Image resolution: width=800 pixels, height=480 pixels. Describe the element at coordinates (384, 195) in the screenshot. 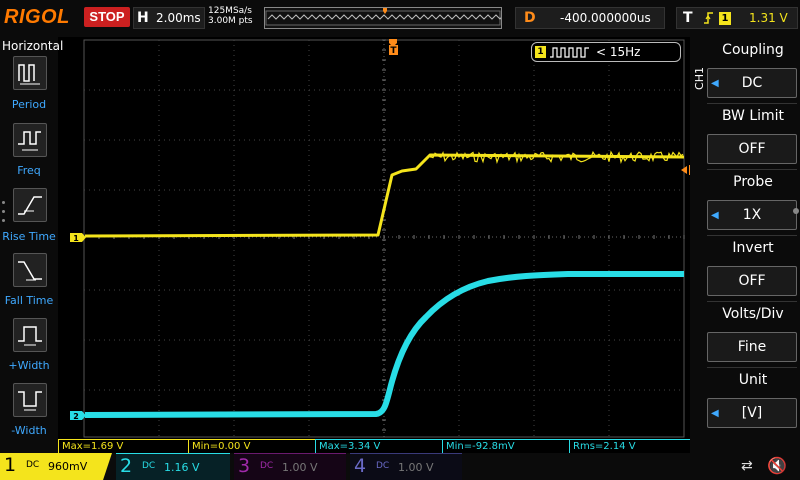

I see `channel-1-trace` at that location.